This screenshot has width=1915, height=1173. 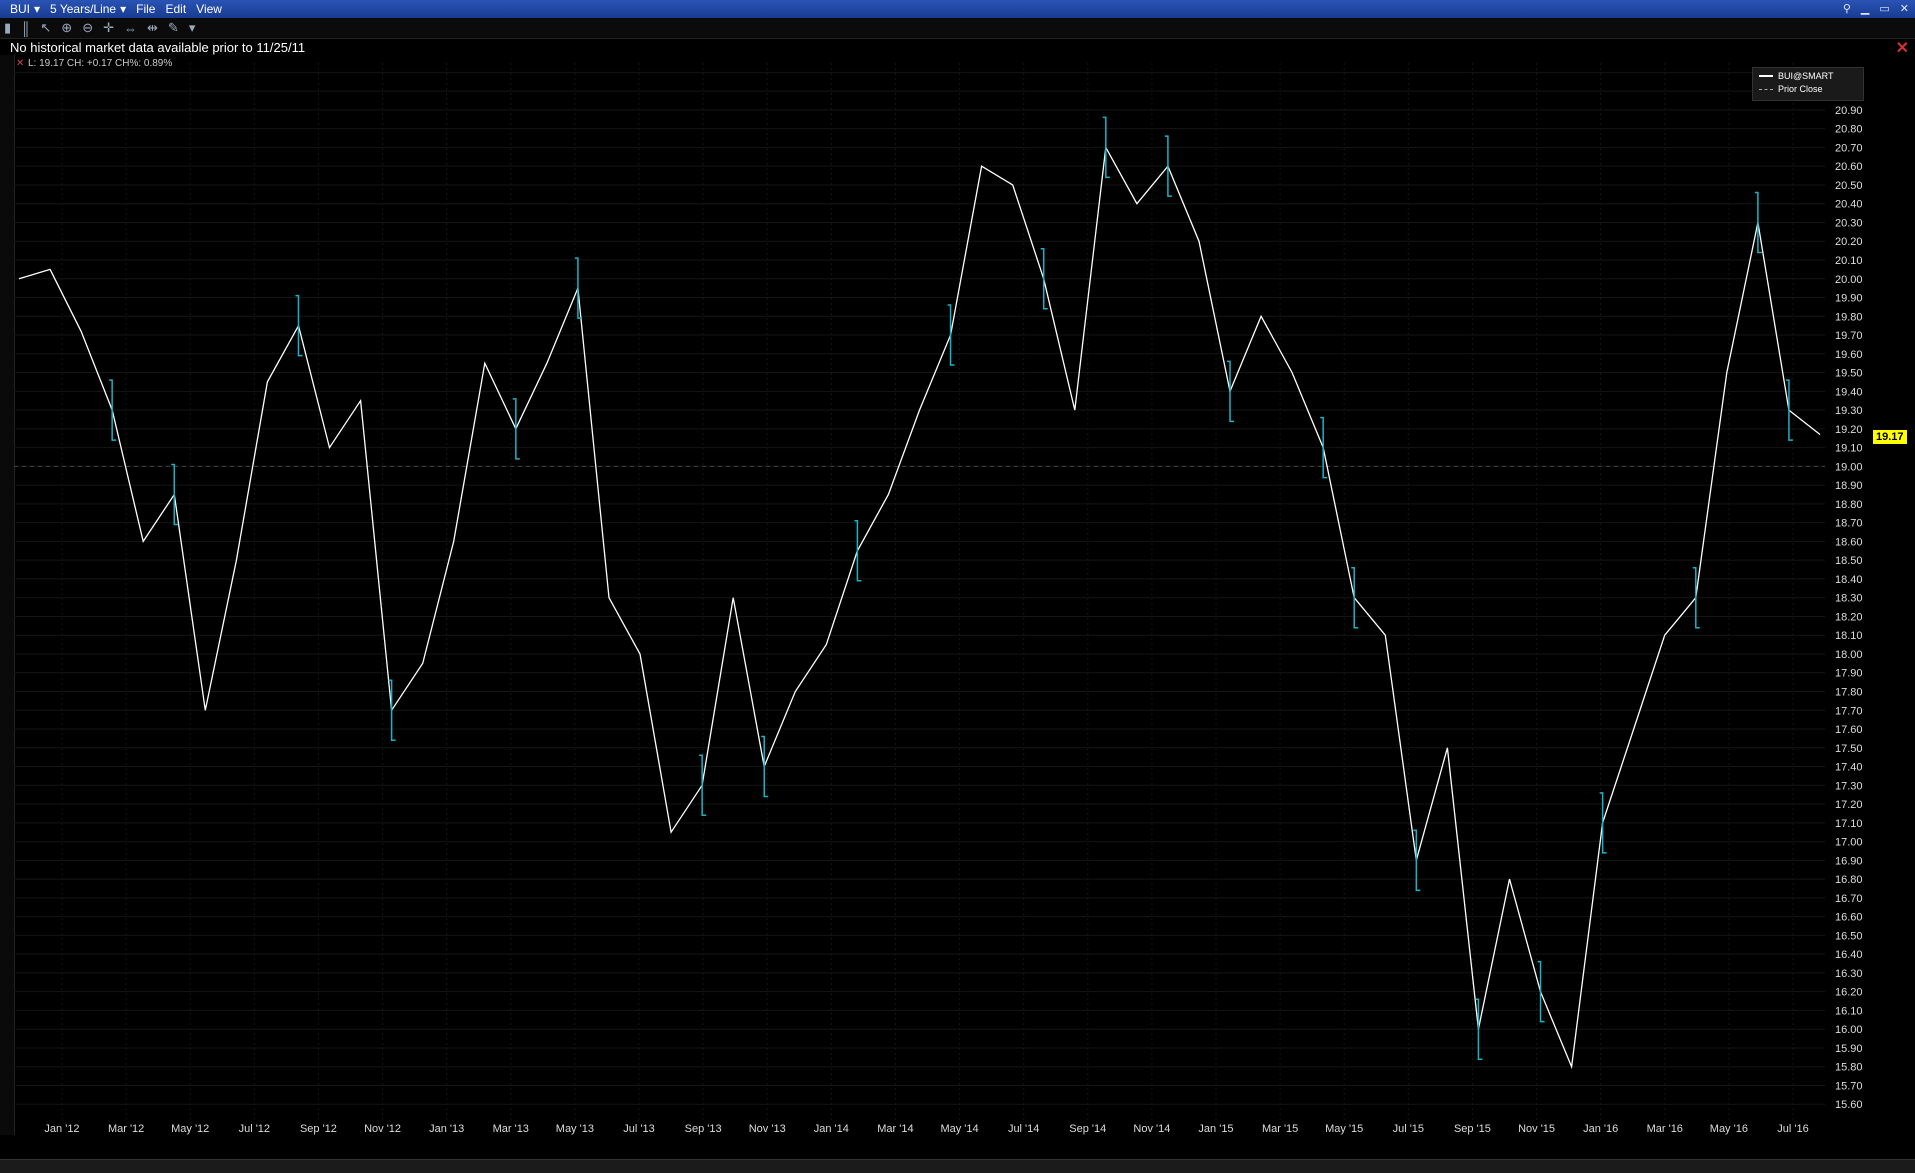 What do you see at coordinates (61, 1129) in the screenshot?
I see `x-tick-label: Jan '12` at bounding box center [61, 1129].